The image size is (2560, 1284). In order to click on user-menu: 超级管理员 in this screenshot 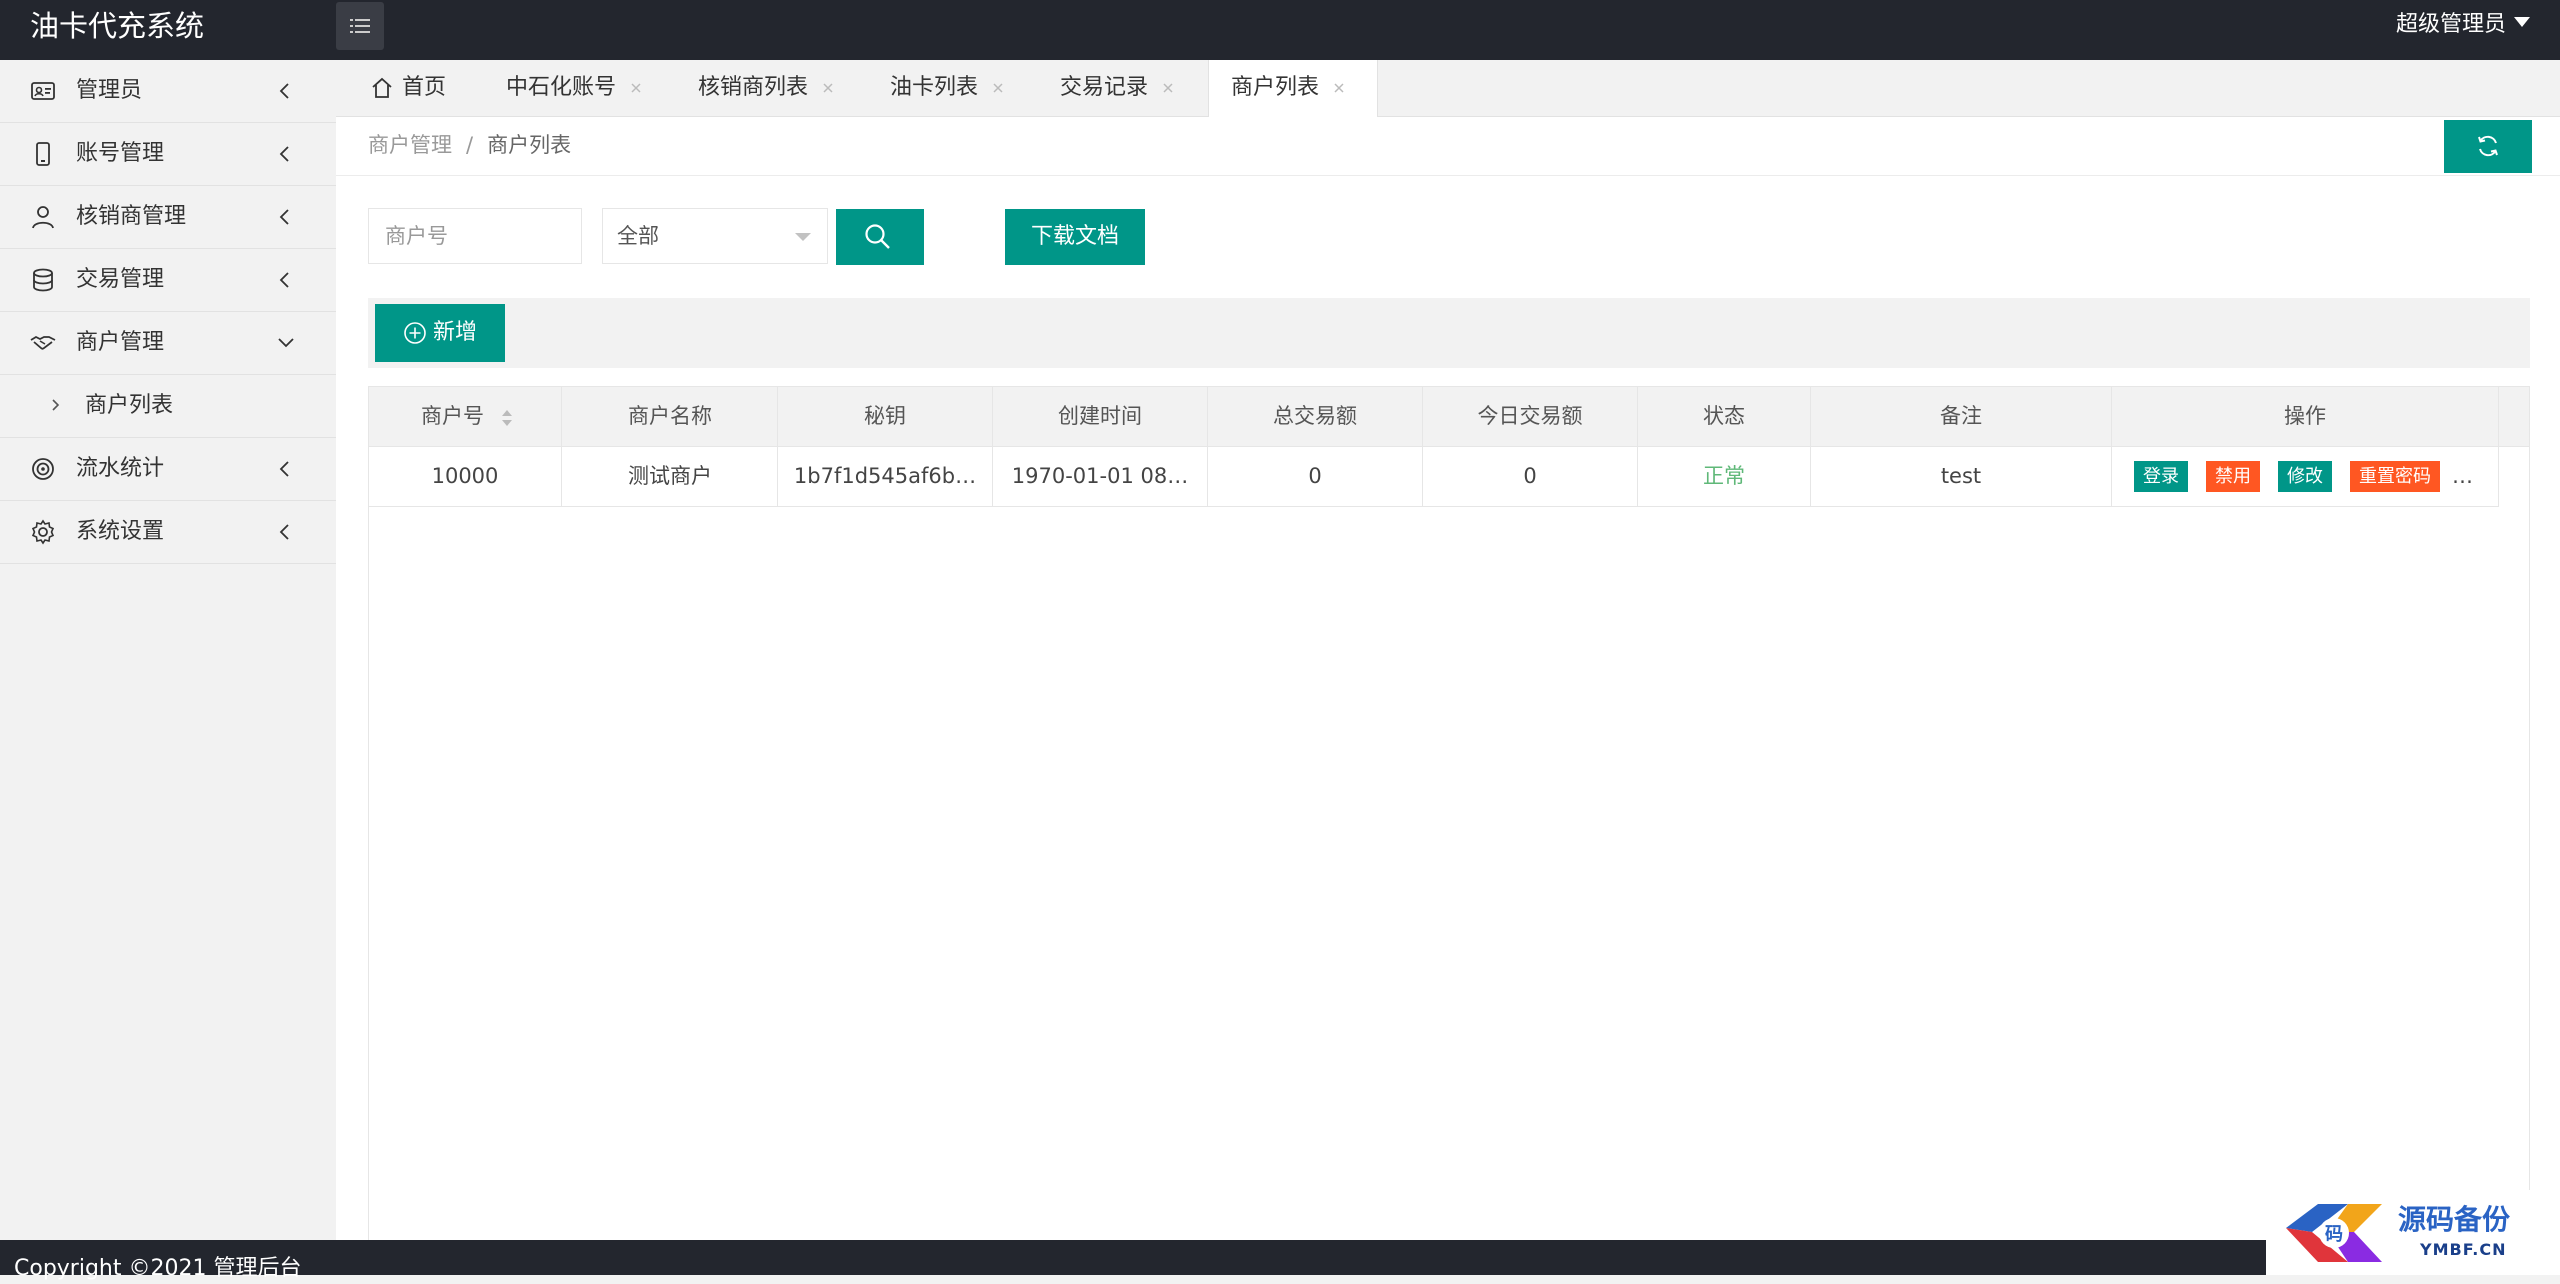, I will do `click(2463, 25)`.